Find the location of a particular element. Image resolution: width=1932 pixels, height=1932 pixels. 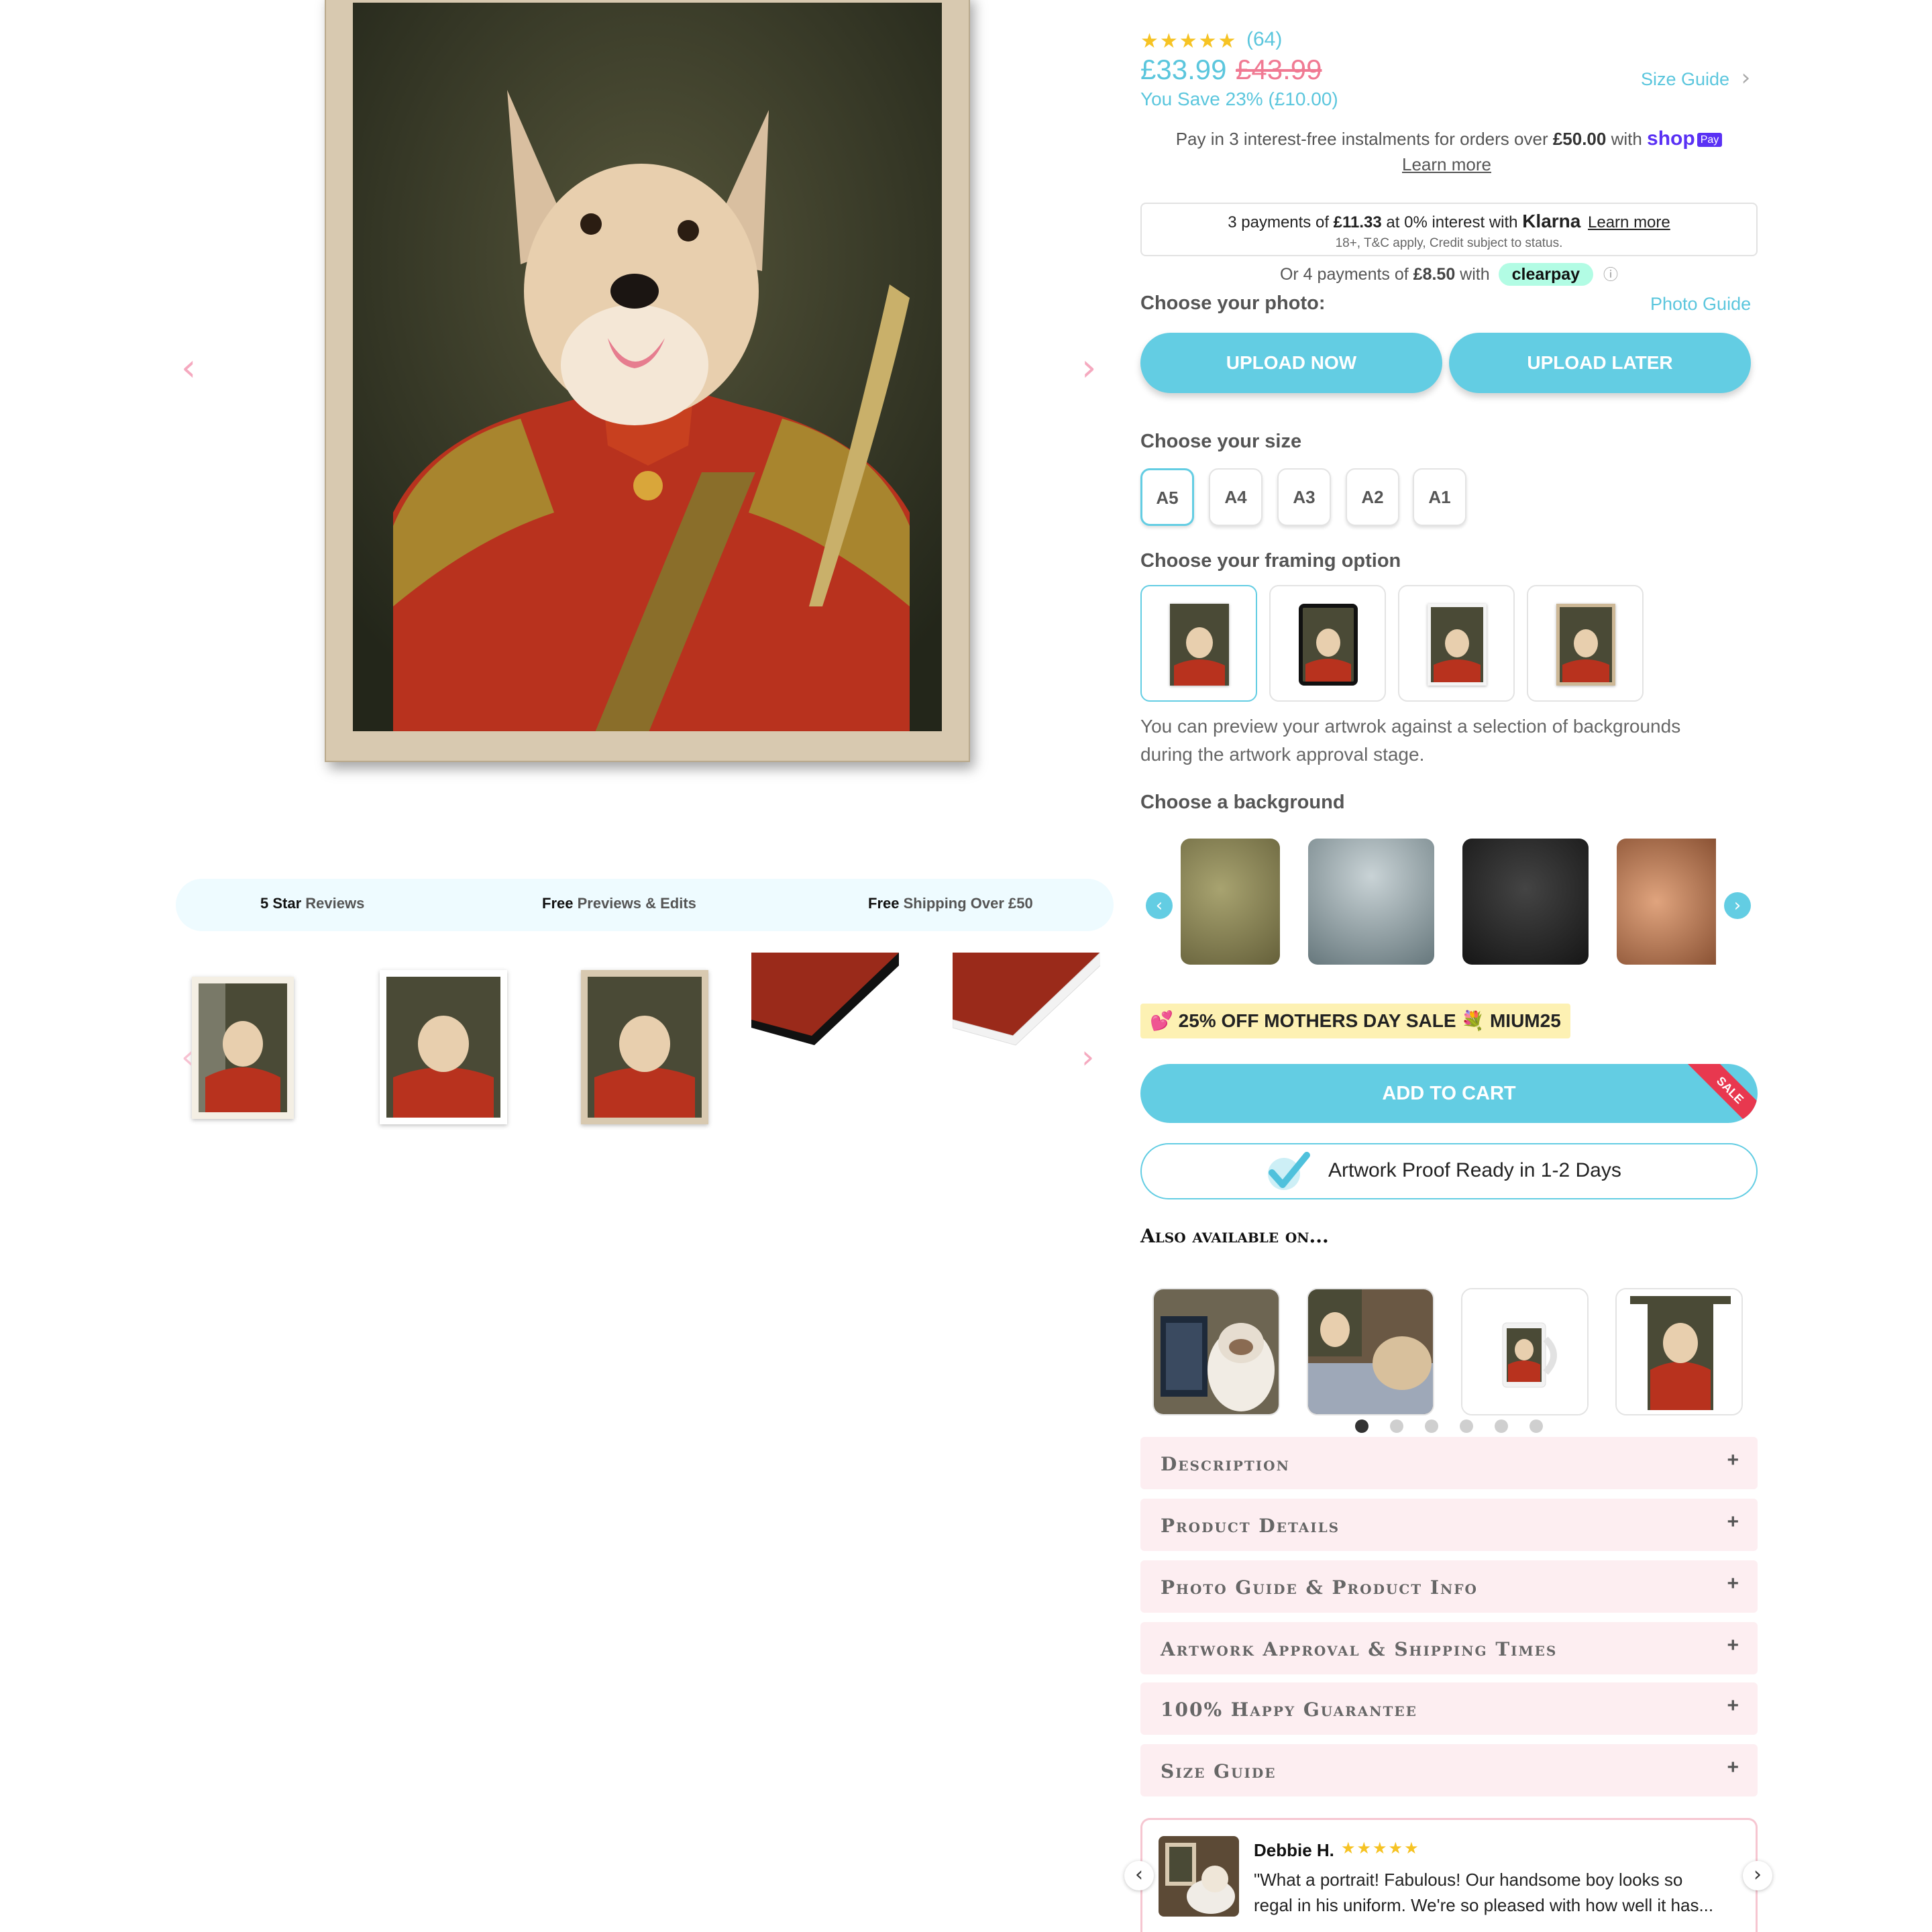

main-product-image is located at coordinates (647, 381).